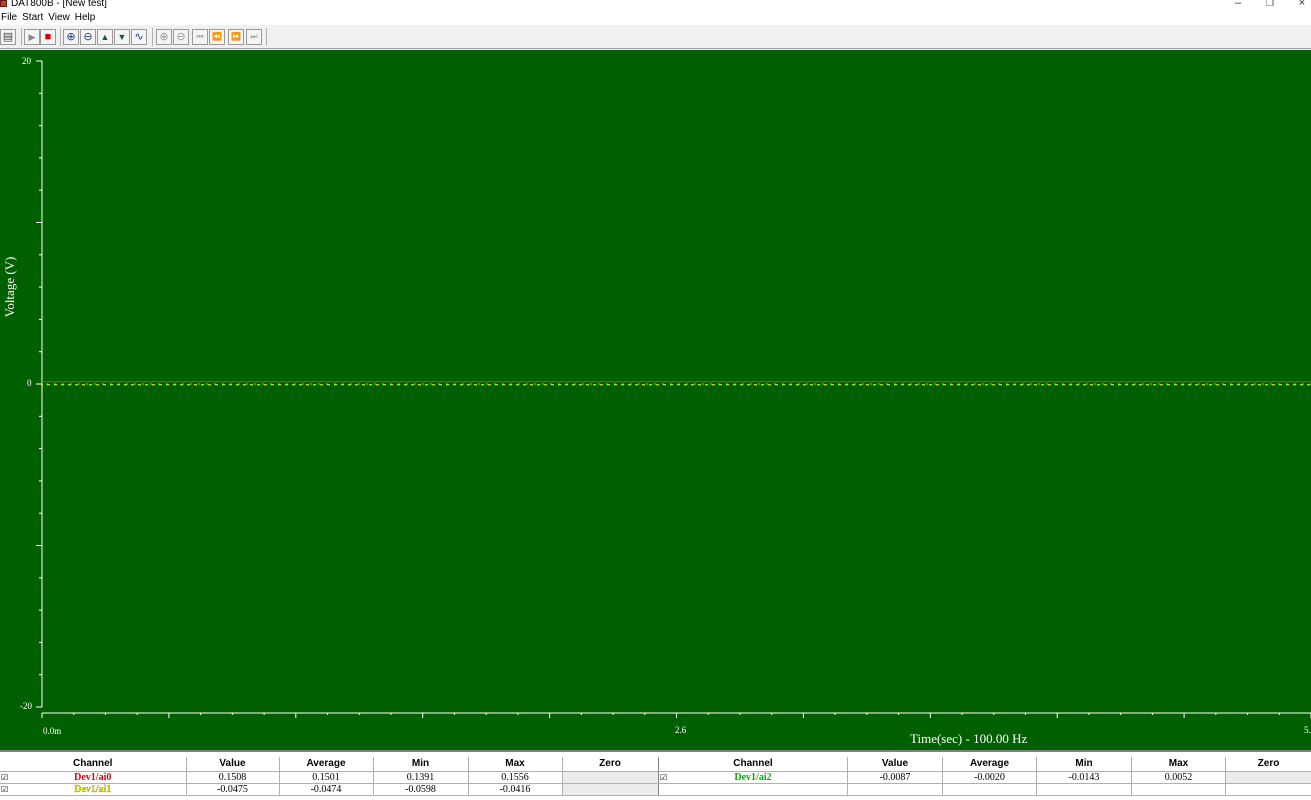 The height and width of the screenshot is (800, 1311). Describe the element at coordinates (236, 37) in the screenshot. I see `fast-forward-icon: ⏩` at that location.